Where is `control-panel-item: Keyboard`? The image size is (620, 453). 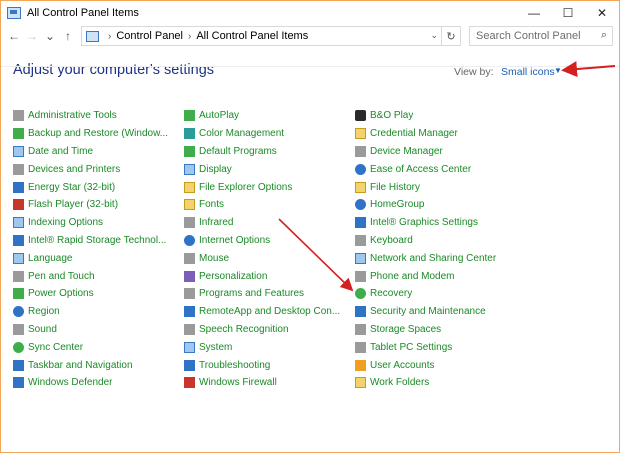 control-panel-item: Keyboard is located at coordinates (440, 241).